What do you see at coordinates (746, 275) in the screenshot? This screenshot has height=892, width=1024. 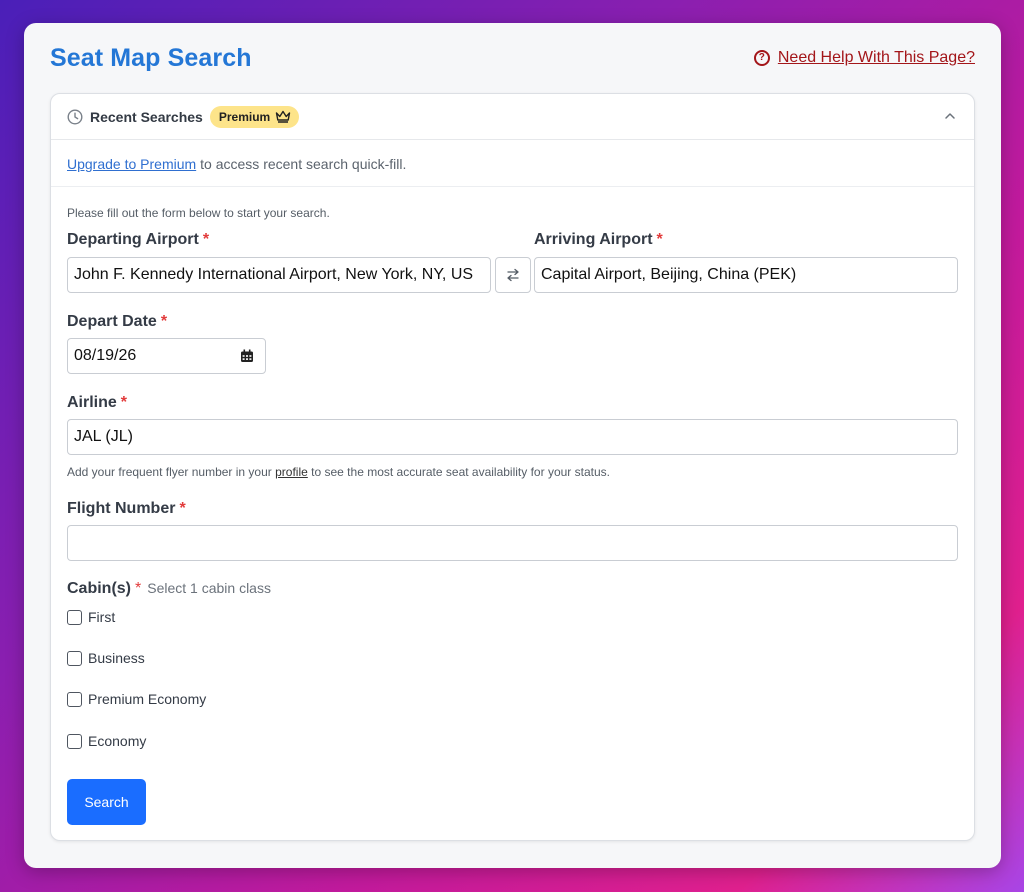 I see `arriving-airport-input: Capital Airport, Beijing, China (PEK)` at bounding box center [746, 275].